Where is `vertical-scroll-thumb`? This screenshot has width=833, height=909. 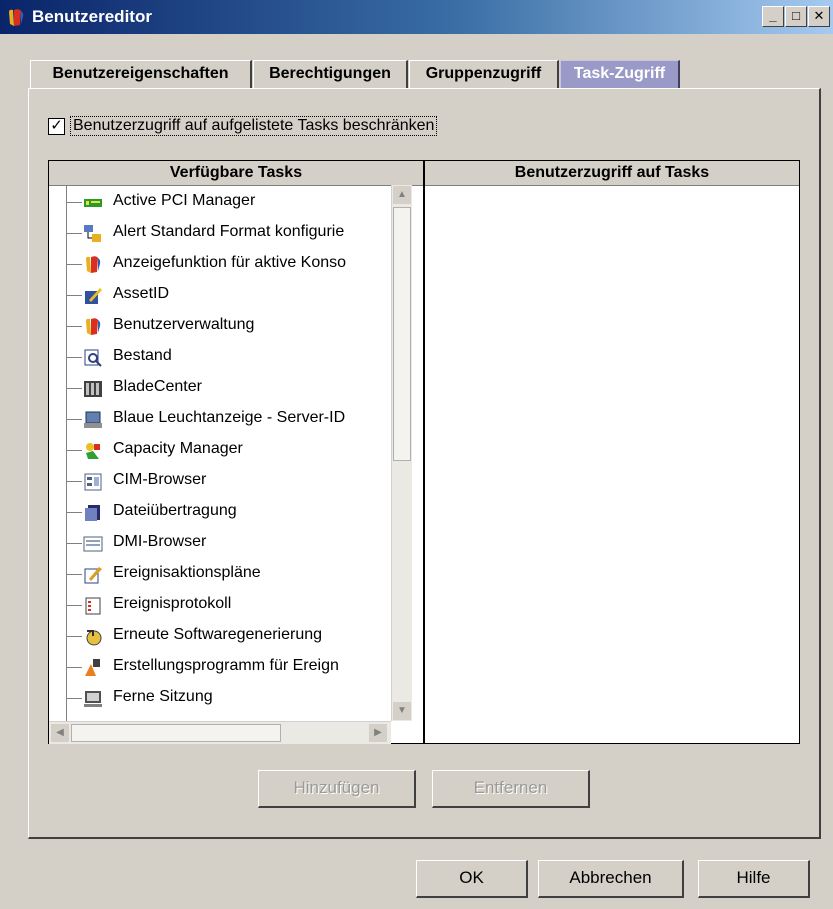
vertical-scroll-thumb is located at coordinates (402, 334).